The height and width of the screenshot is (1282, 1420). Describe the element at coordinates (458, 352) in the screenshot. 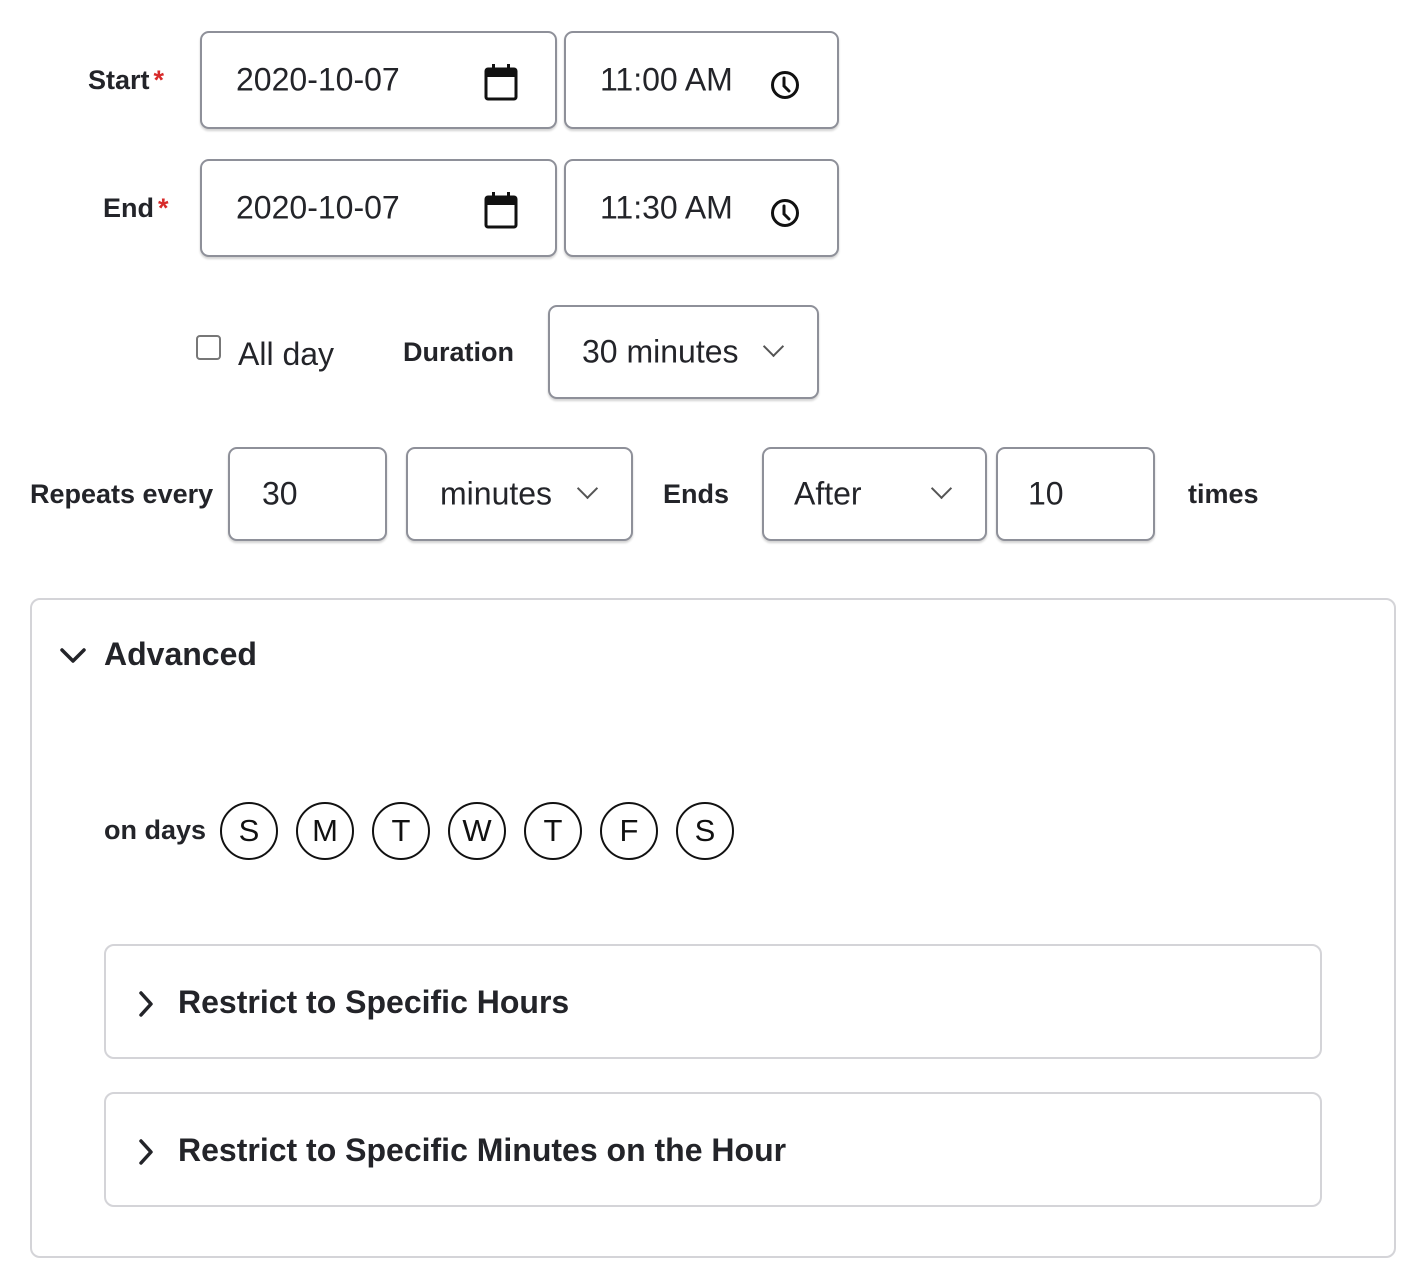

I see `duration-label: Duration` at that location.